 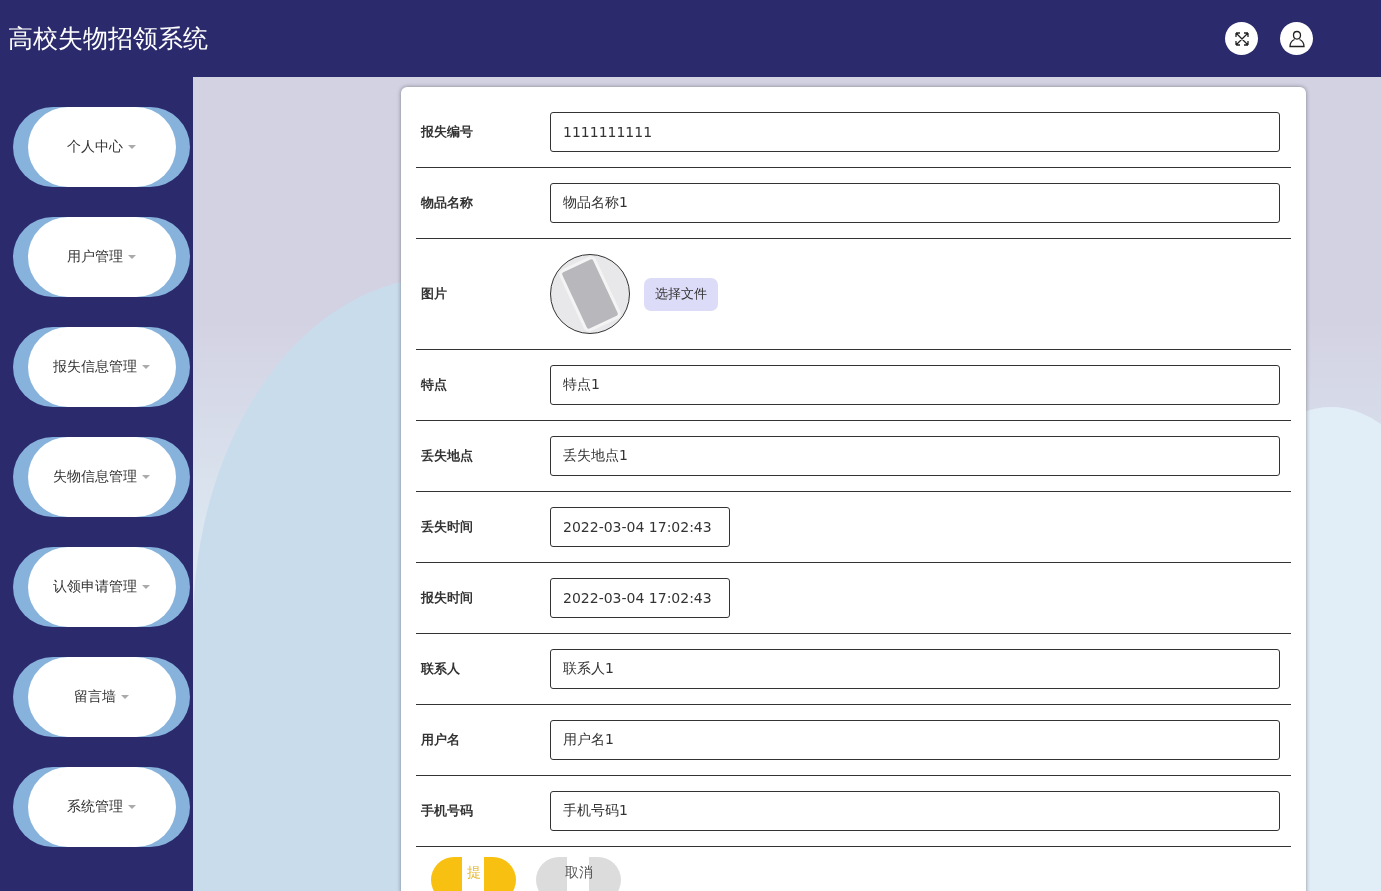 I want to click on choose-file-button: 选择文件, so click(x=681, y=294).